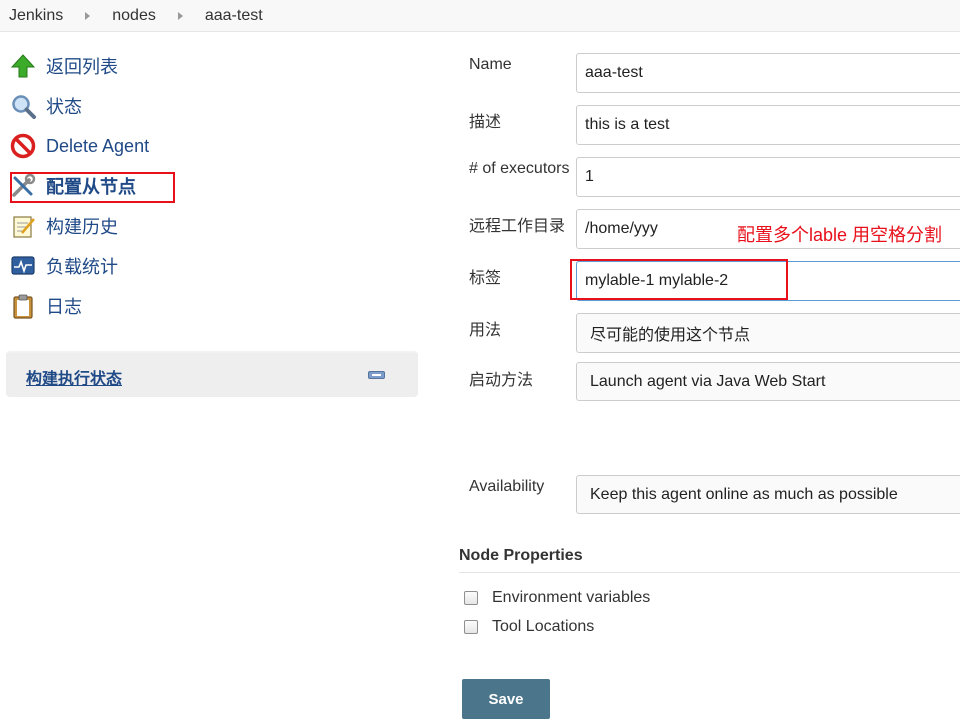 This screenshot has width=960, height=726. I want to click on collapse-icon, so click(376, 375).